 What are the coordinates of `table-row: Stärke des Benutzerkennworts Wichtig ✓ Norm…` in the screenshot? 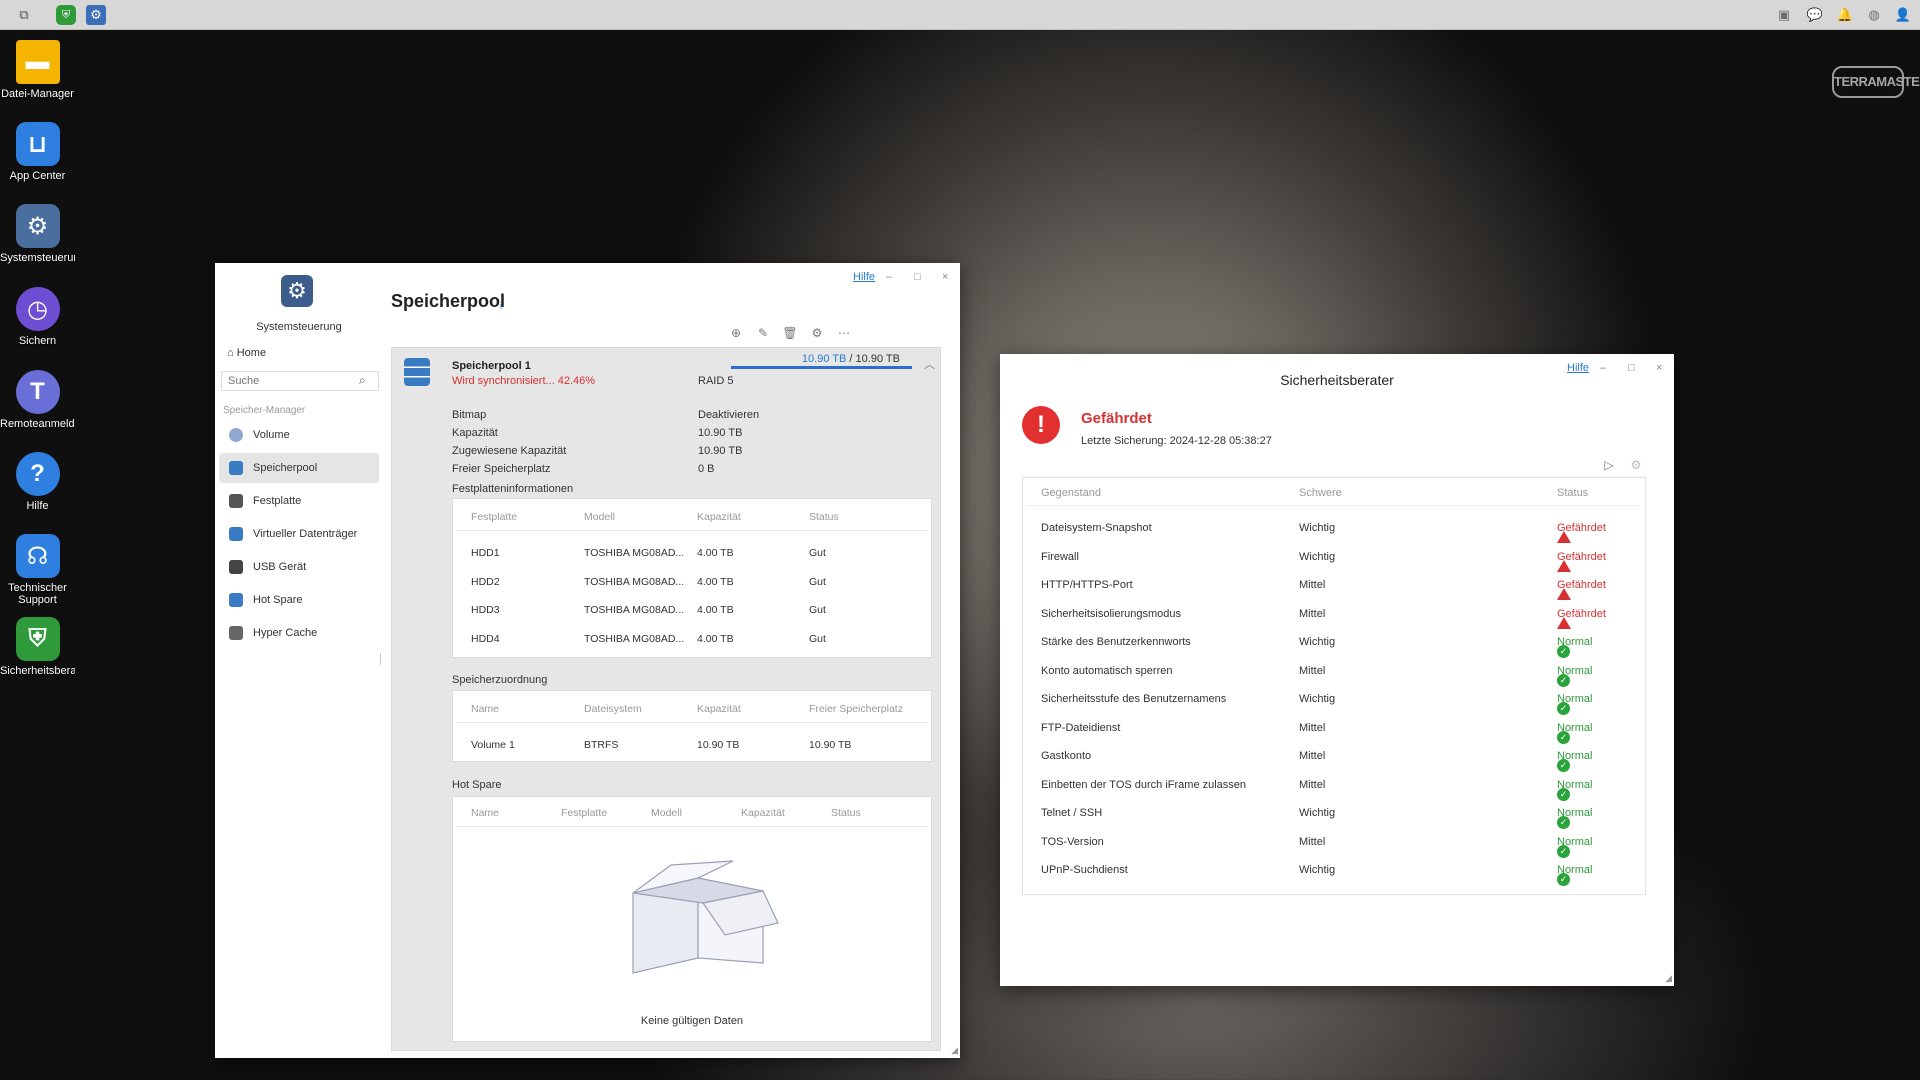 It's located at (1334, 642).